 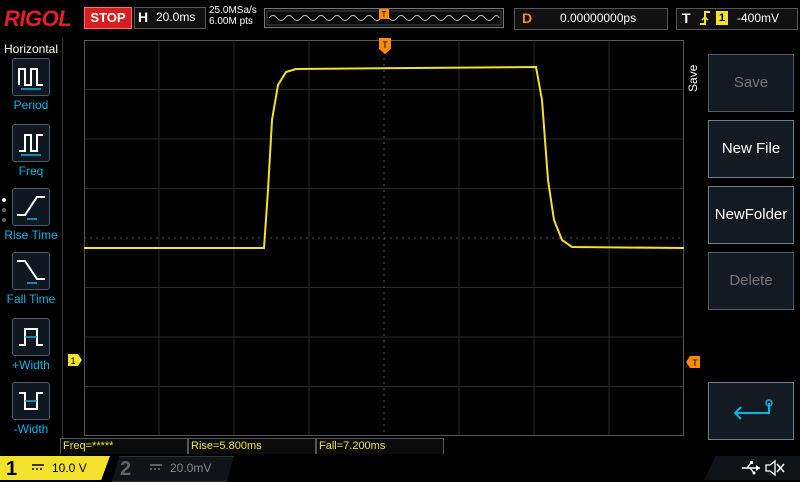 I want to click on channel-1-number: 1, so click(x=12, y=469).